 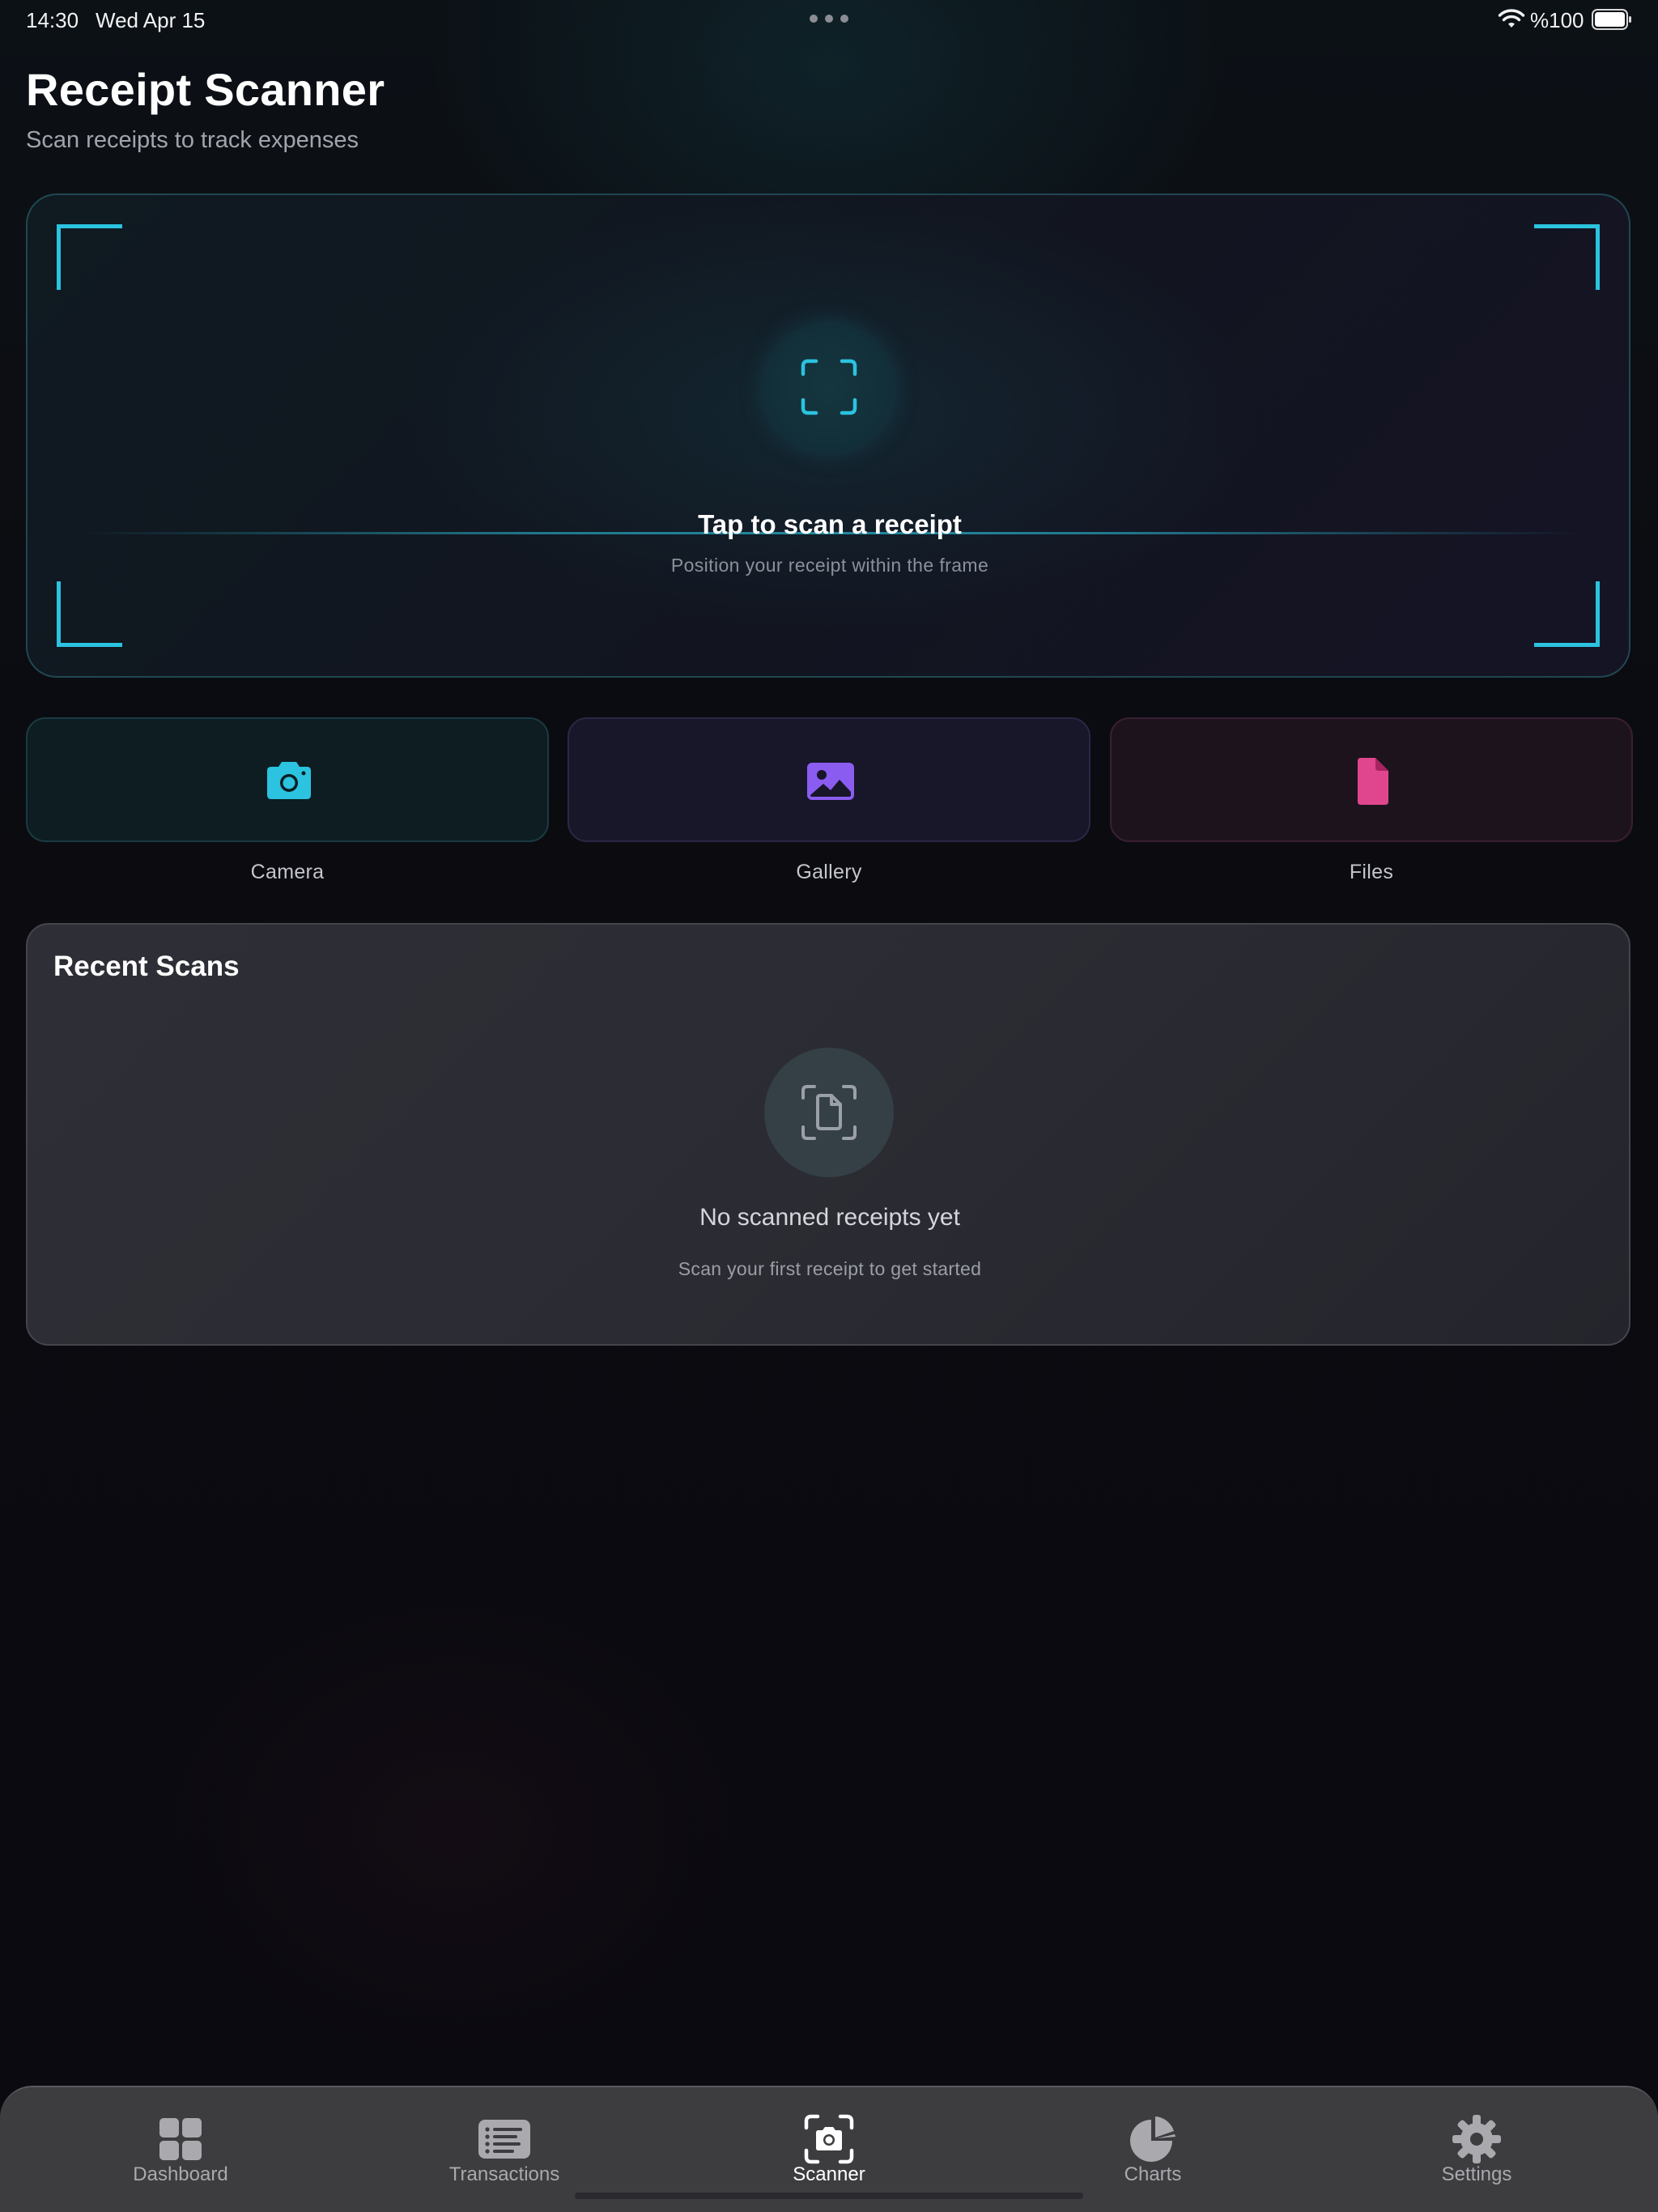 What do you see at coordinates (504, 2174) in the screenshot?
I see `tab-label: Transactions` at bounding box center [504, 2174].